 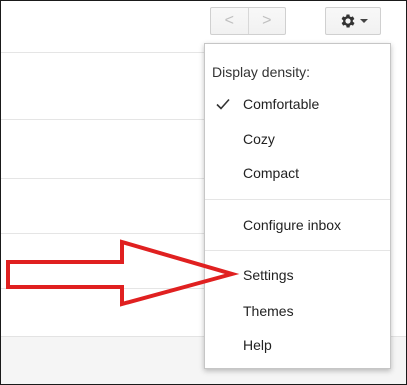 What do you see at coordinates (257, 345) in the screenshot?
I see `menu-item-label: Help` at bounding box center [257, 345].